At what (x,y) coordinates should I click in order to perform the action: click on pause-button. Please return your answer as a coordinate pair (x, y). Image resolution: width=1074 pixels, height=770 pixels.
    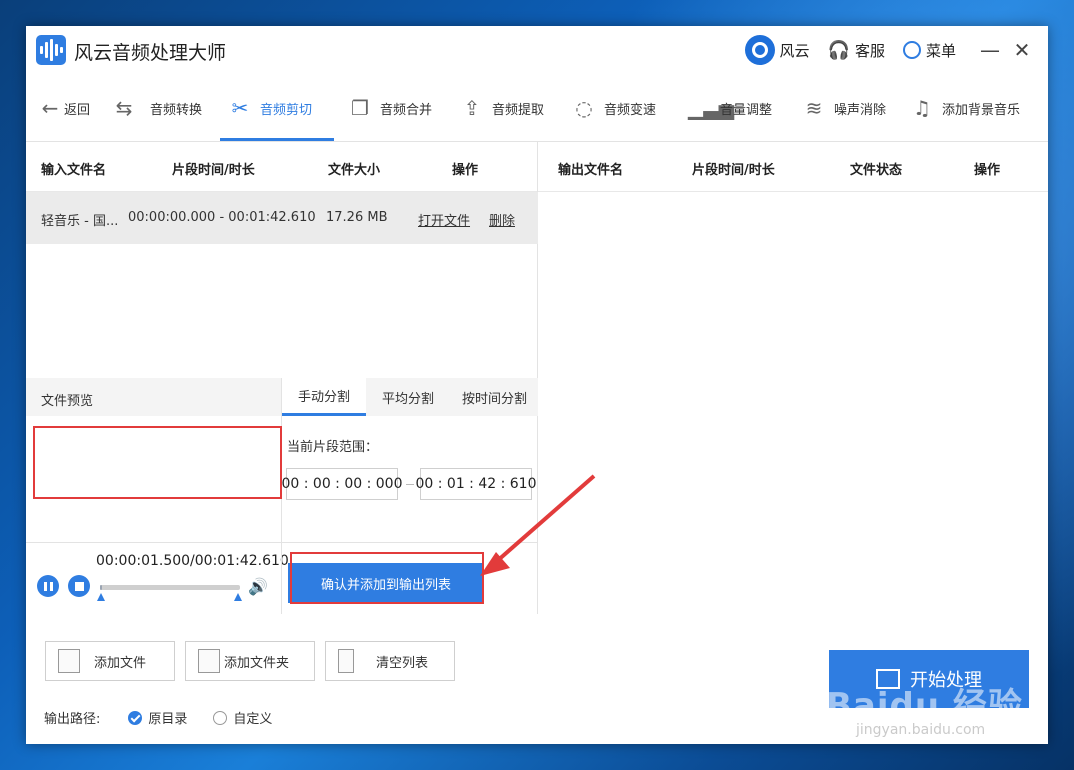
    Looking at the image, I should click on (48, 586).